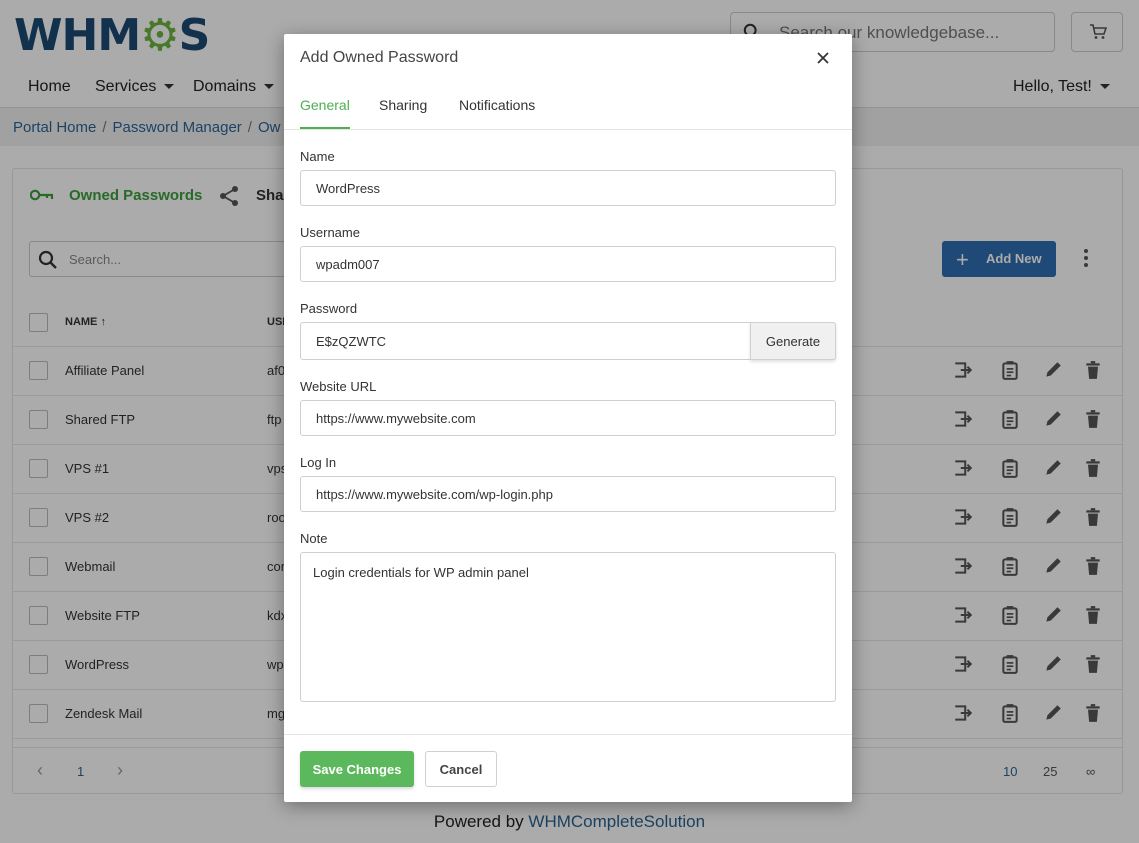  Describe the element at coordinates (497, 112) in the screenshot. I see `tab-notifications: Notifications` at that location.